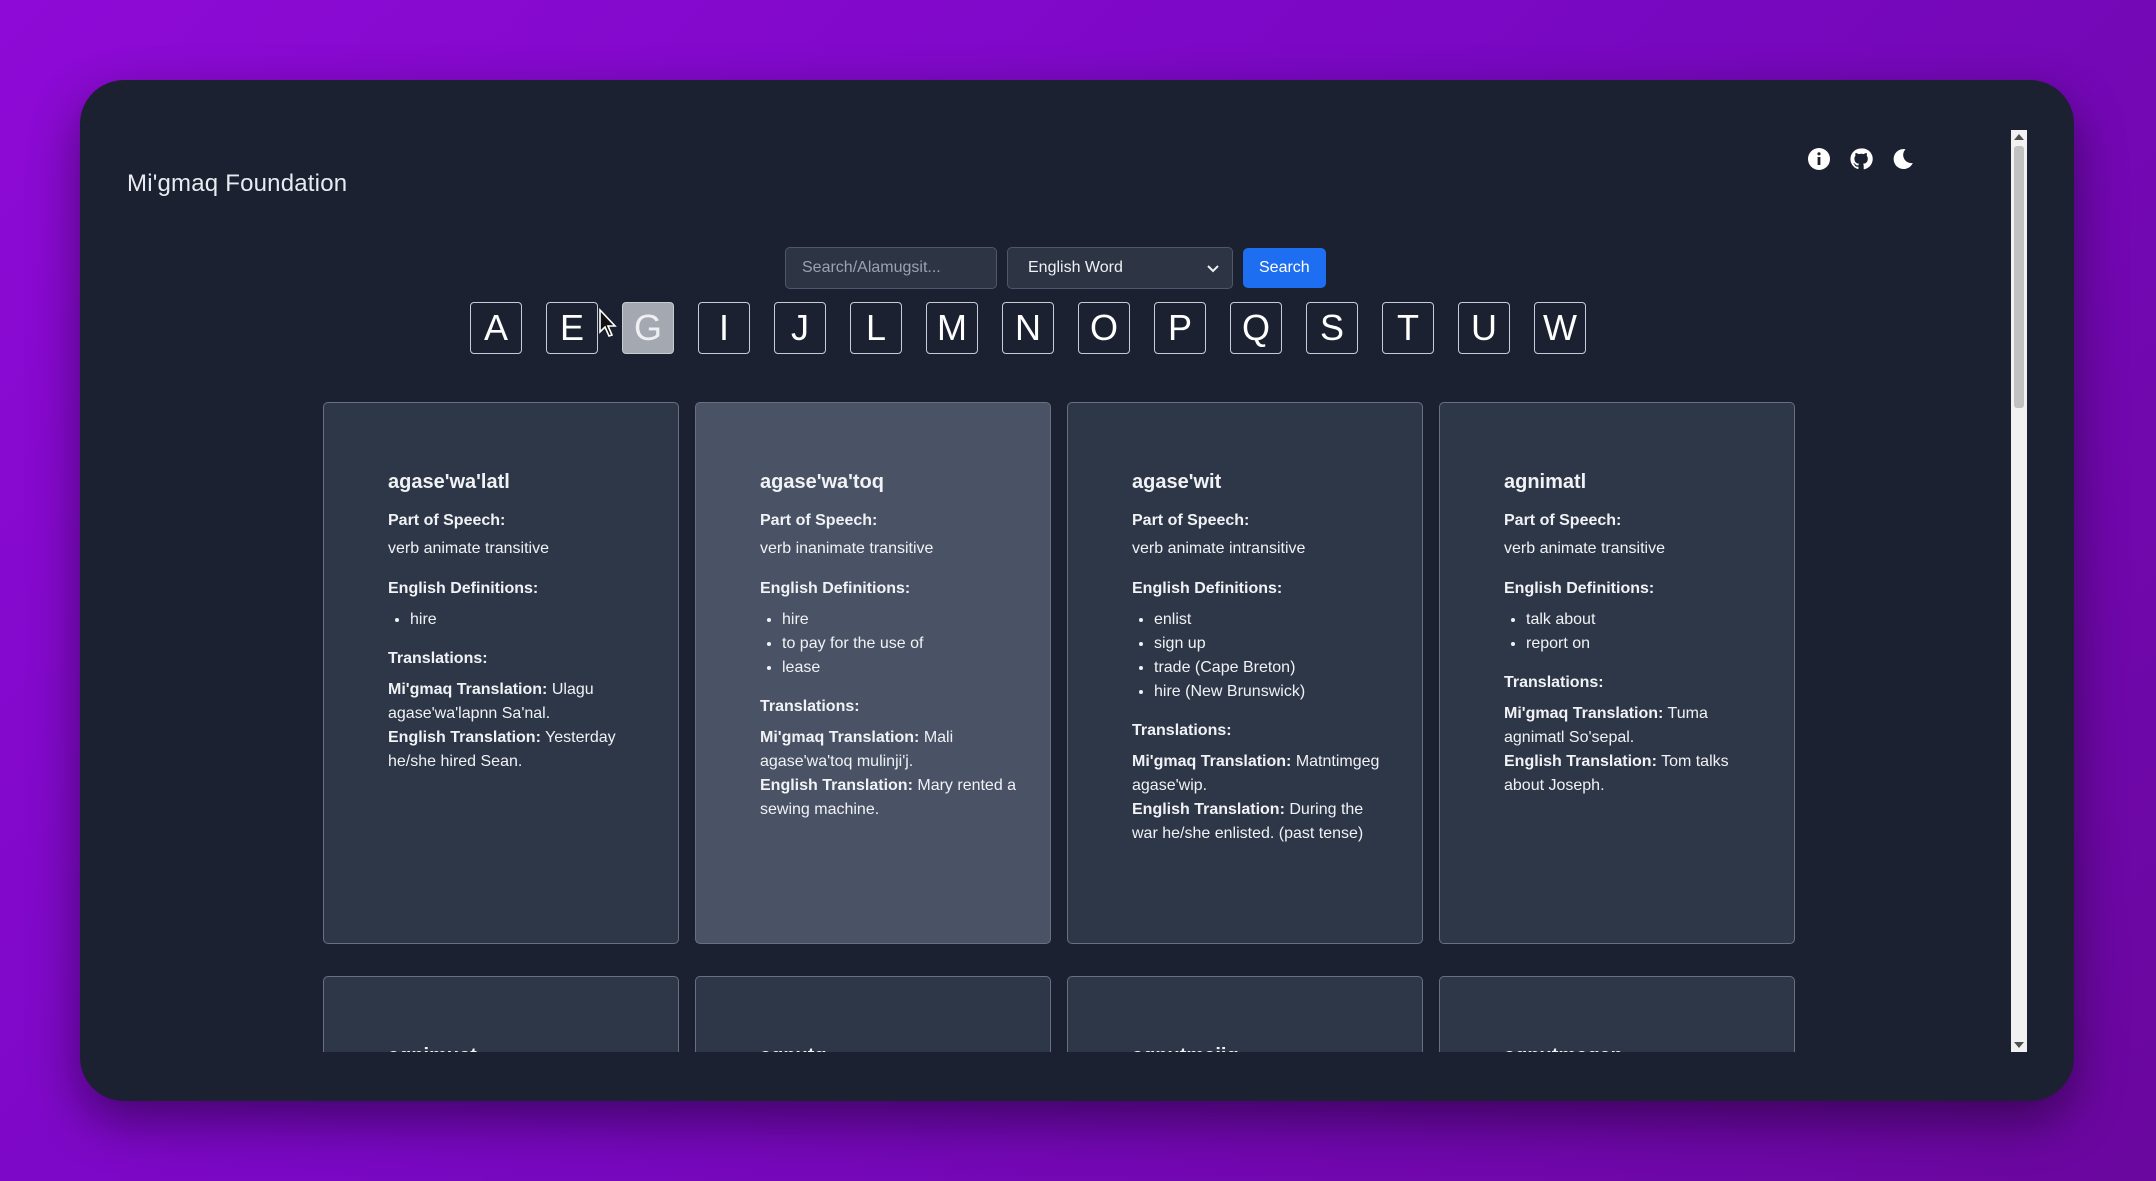 The image size is (2156, 1181). I want to click on search-button: Search, so click(1284, 268).